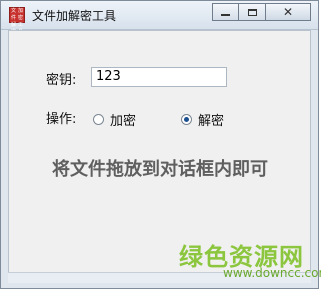 The image size is (321, 291). I want to click on minimize-button, so click(225, 12).